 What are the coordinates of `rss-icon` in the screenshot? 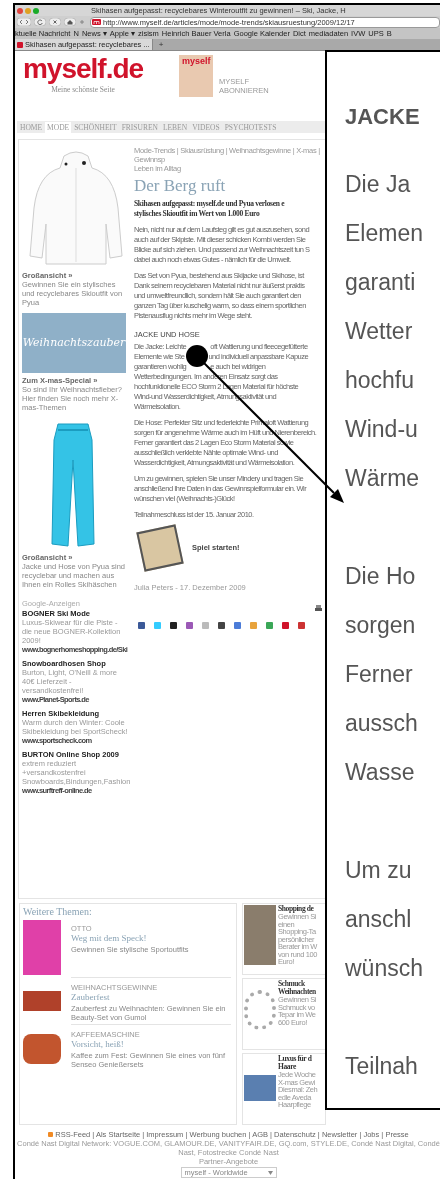 It's located at (51, 1134).